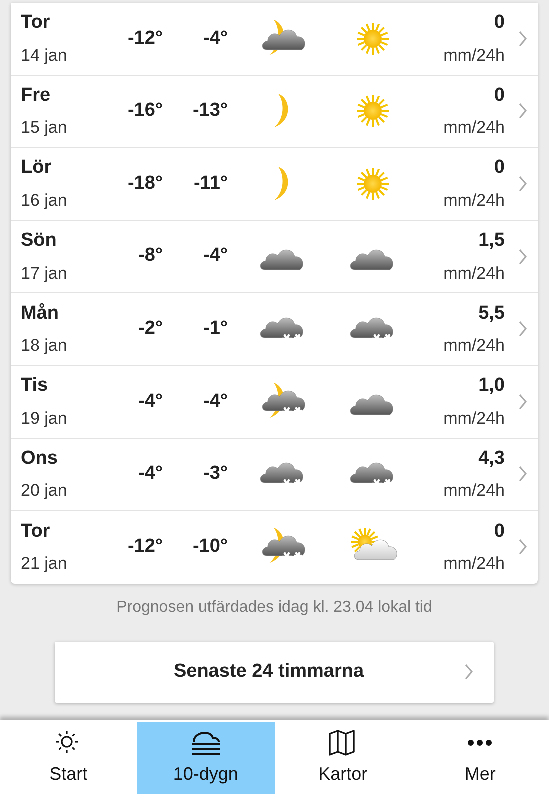 This screenshot has width=549, height=800. Describe the element at coordinates (40, 314) in the screenshot. I see `day-name: Mån` at that location.